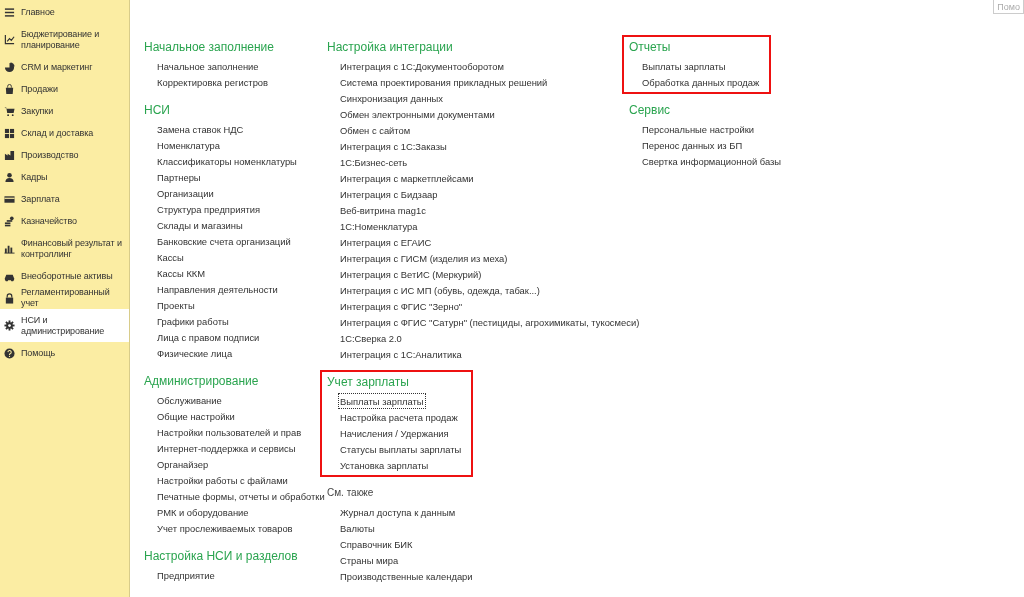 Image resolution: width=1024 pixels, height=597 pixels. Describe the element at coordinates (692, 145) in the screenshot. I see `nav-link: Перенос данных из БП` at that location.